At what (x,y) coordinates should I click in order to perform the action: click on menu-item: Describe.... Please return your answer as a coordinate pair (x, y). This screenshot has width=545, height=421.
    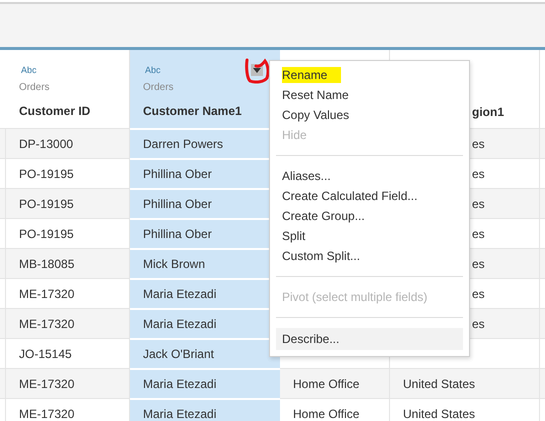
    Looking at the image, I should click on (369, 339).